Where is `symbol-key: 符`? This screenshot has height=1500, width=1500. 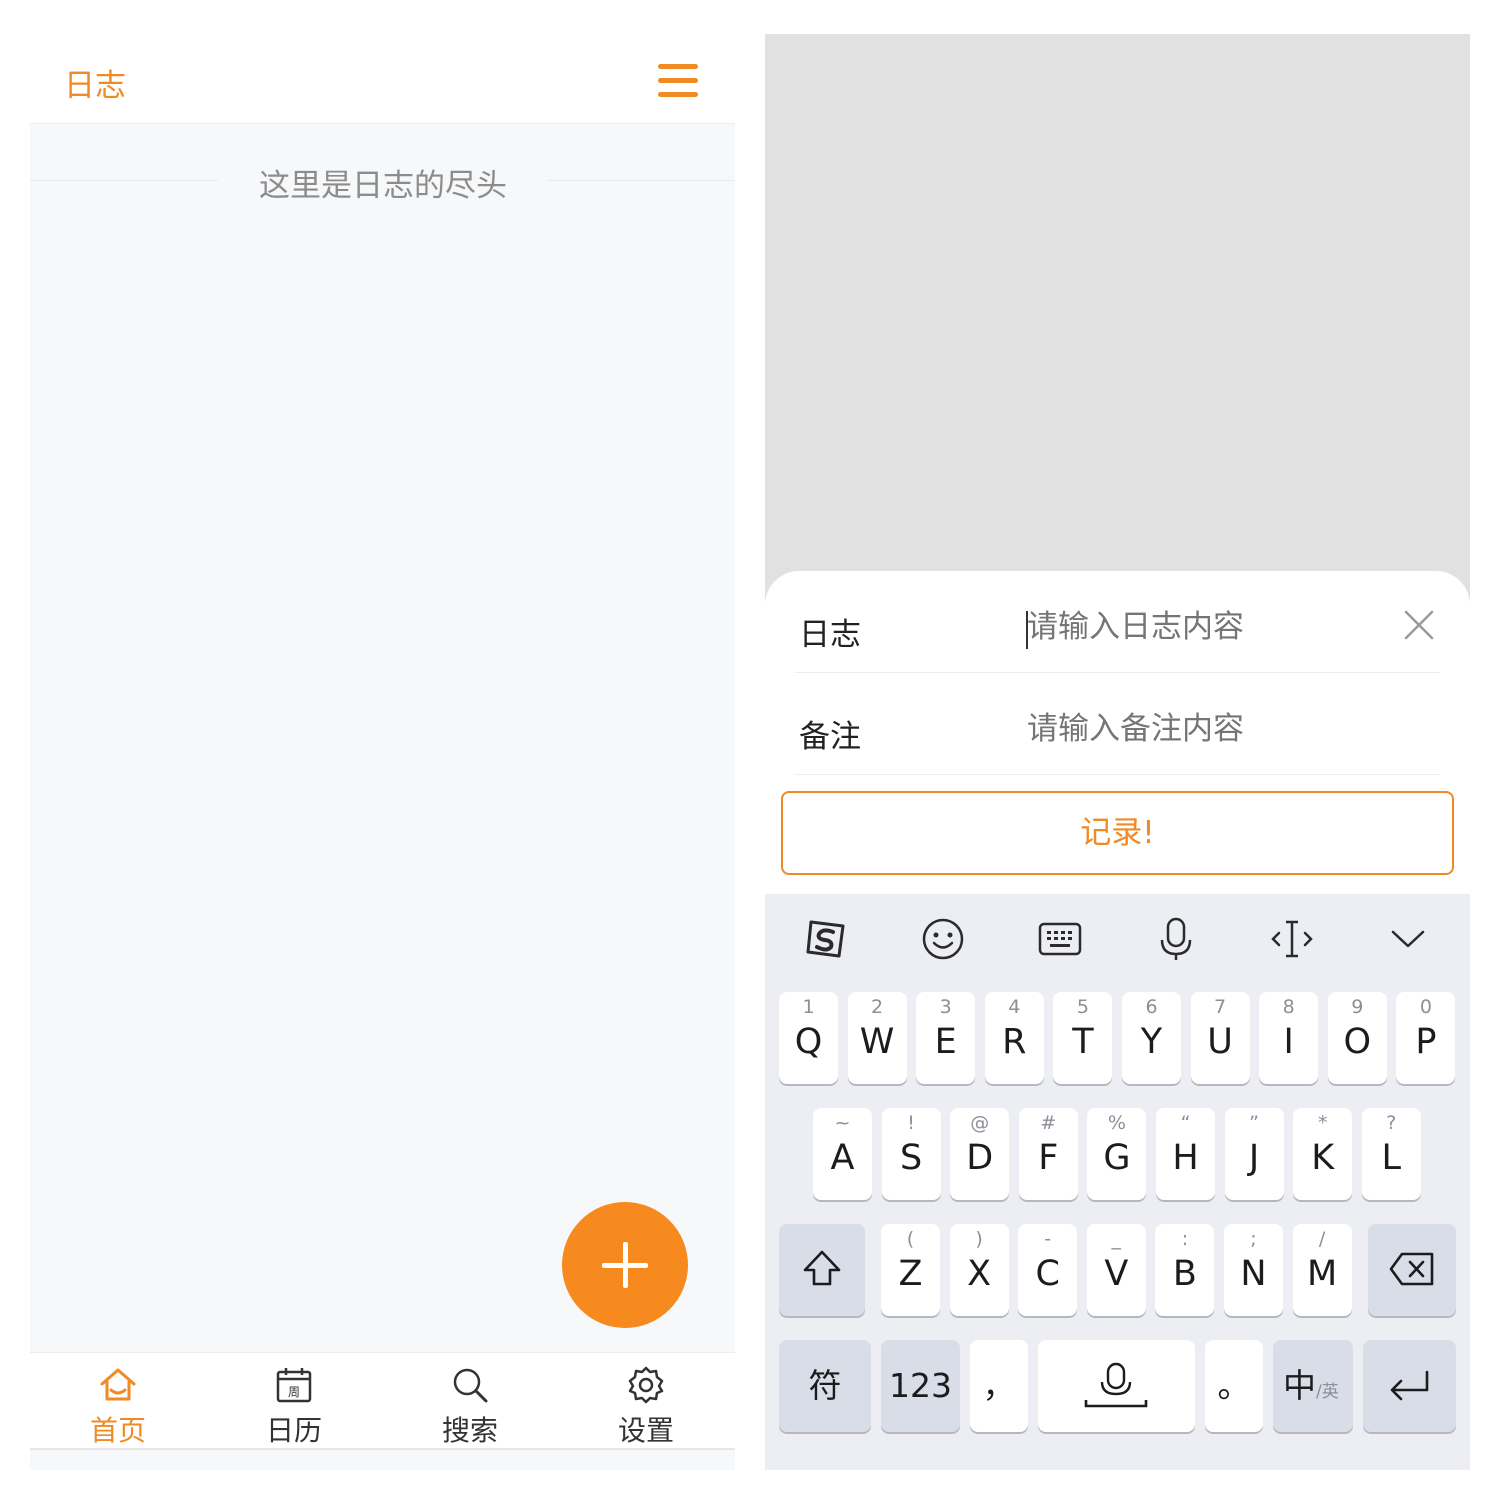 symbol-key: 符 is located at coordinates (825, 1386).